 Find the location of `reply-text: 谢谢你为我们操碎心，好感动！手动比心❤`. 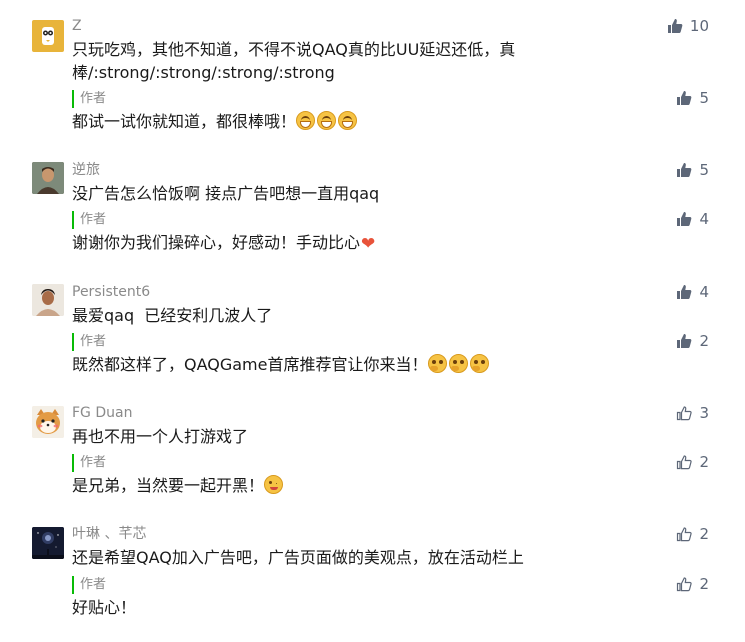

reply-text: 谢谢你为我们操碎心，好感动！手动比心❤ is located at coordinates (352, 243).